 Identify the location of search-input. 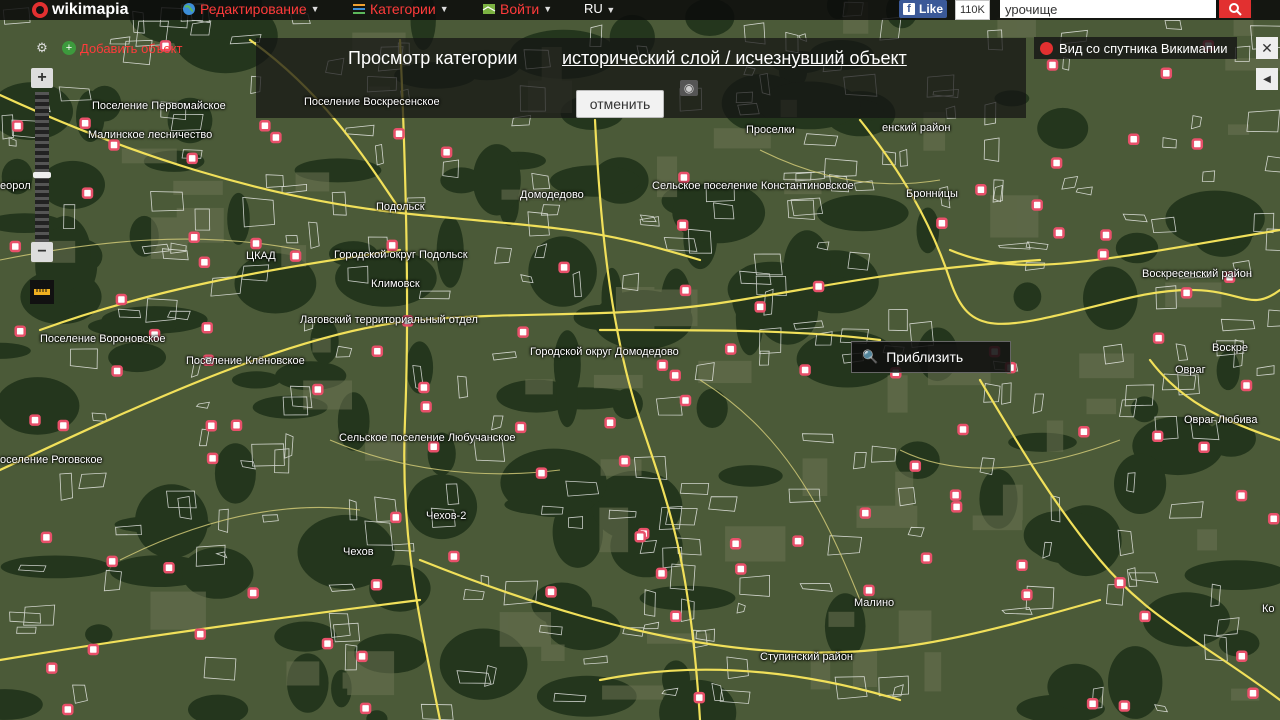
(1108, 9).